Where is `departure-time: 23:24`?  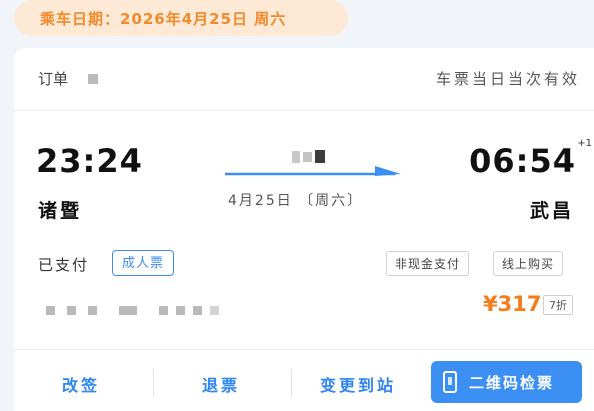 departure-time: 23:24 is located at coordinates (89, 161).